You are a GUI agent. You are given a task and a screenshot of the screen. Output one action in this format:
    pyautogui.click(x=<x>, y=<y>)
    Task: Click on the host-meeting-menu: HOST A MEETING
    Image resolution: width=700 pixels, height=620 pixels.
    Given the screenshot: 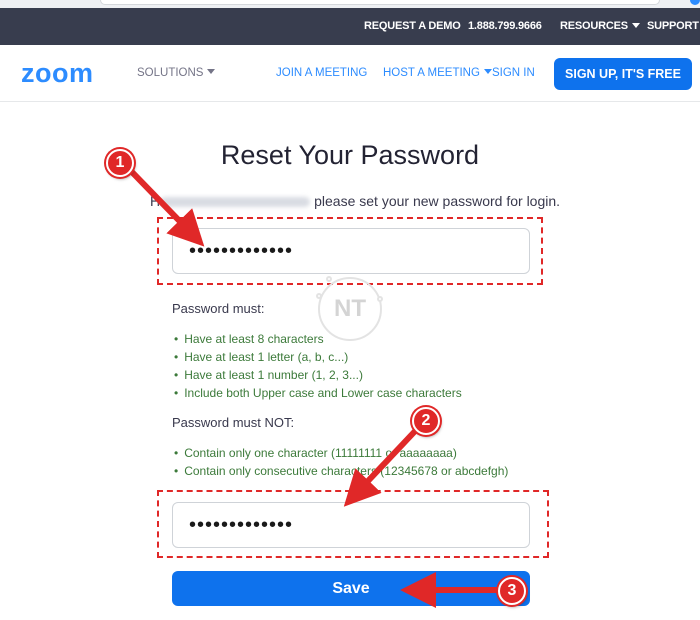 What is the action you would take?
    pyautogui.click(x=437, y=73)
    